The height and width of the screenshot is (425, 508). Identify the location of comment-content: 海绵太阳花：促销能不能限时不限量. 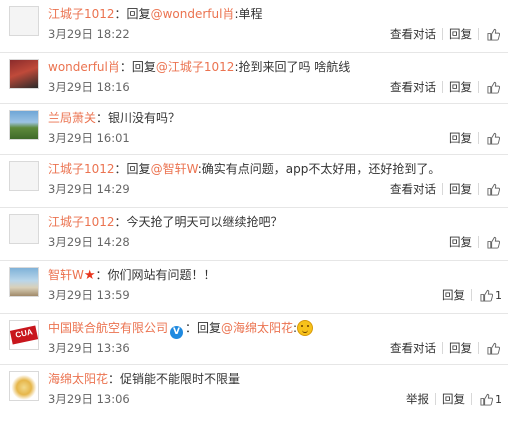
(144, 379).